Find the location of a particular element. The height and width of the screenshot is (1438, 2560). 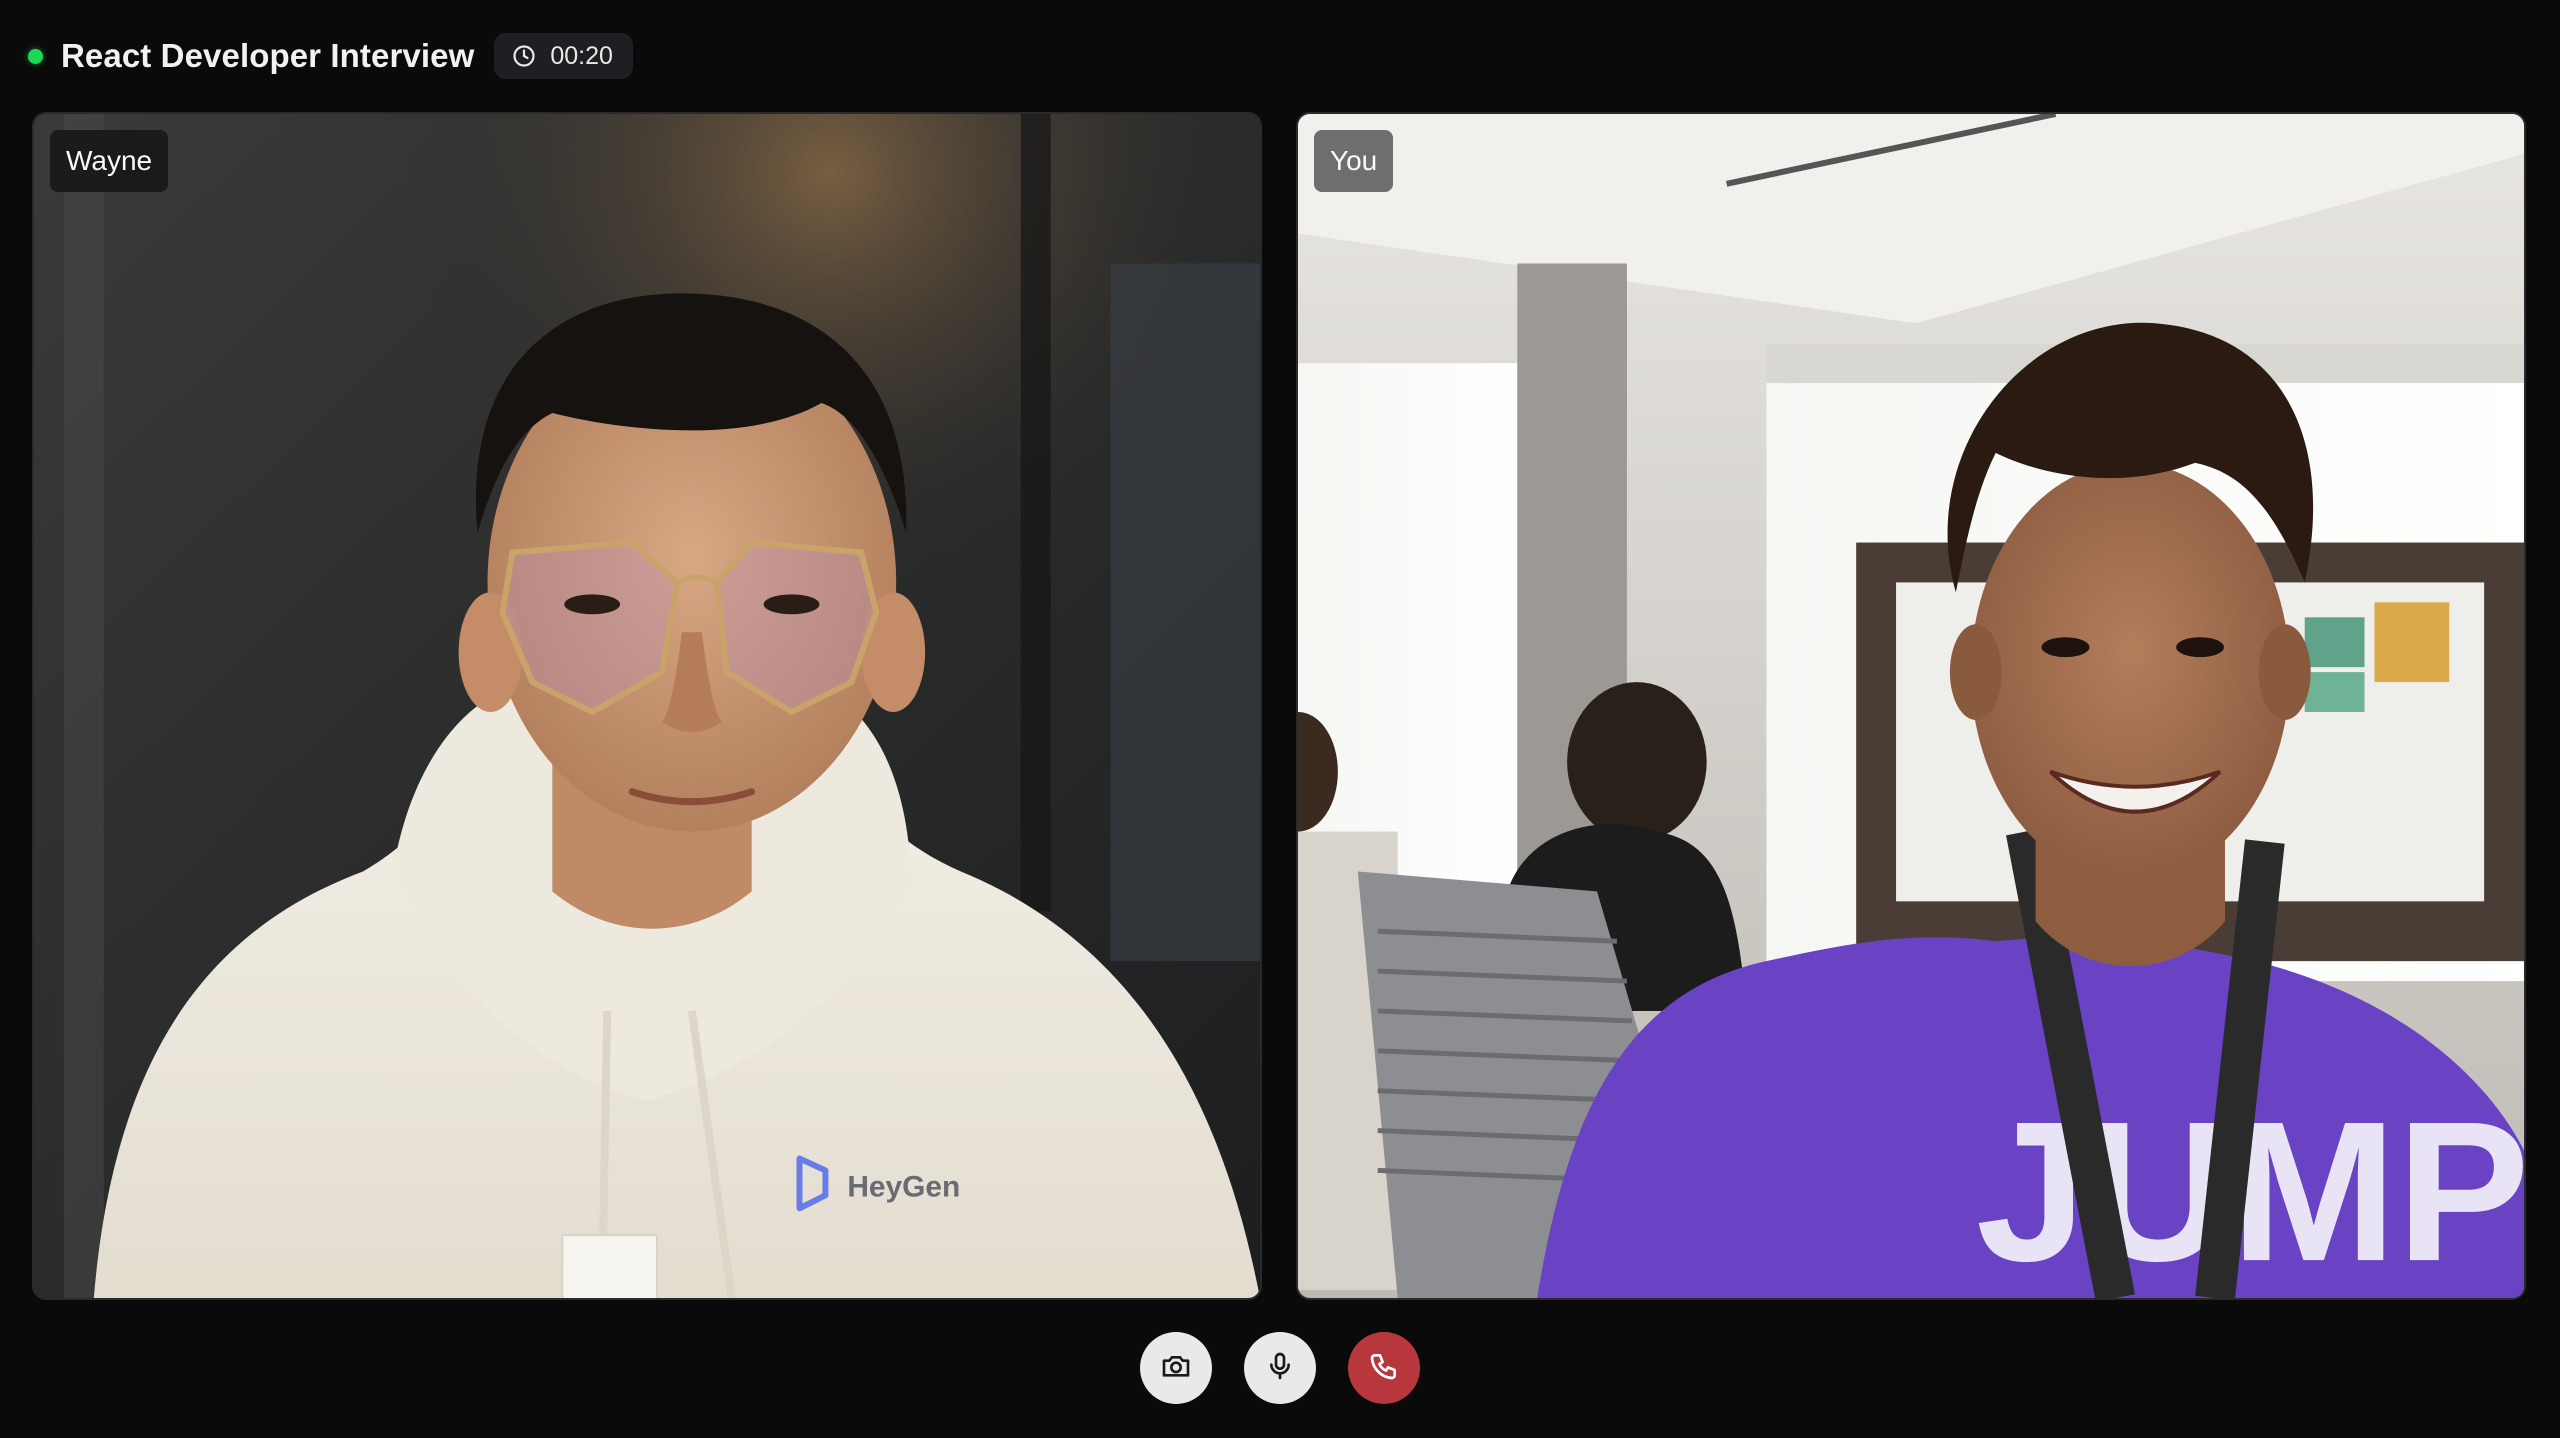

participant-name: You is located at coordinates (1354, 160).